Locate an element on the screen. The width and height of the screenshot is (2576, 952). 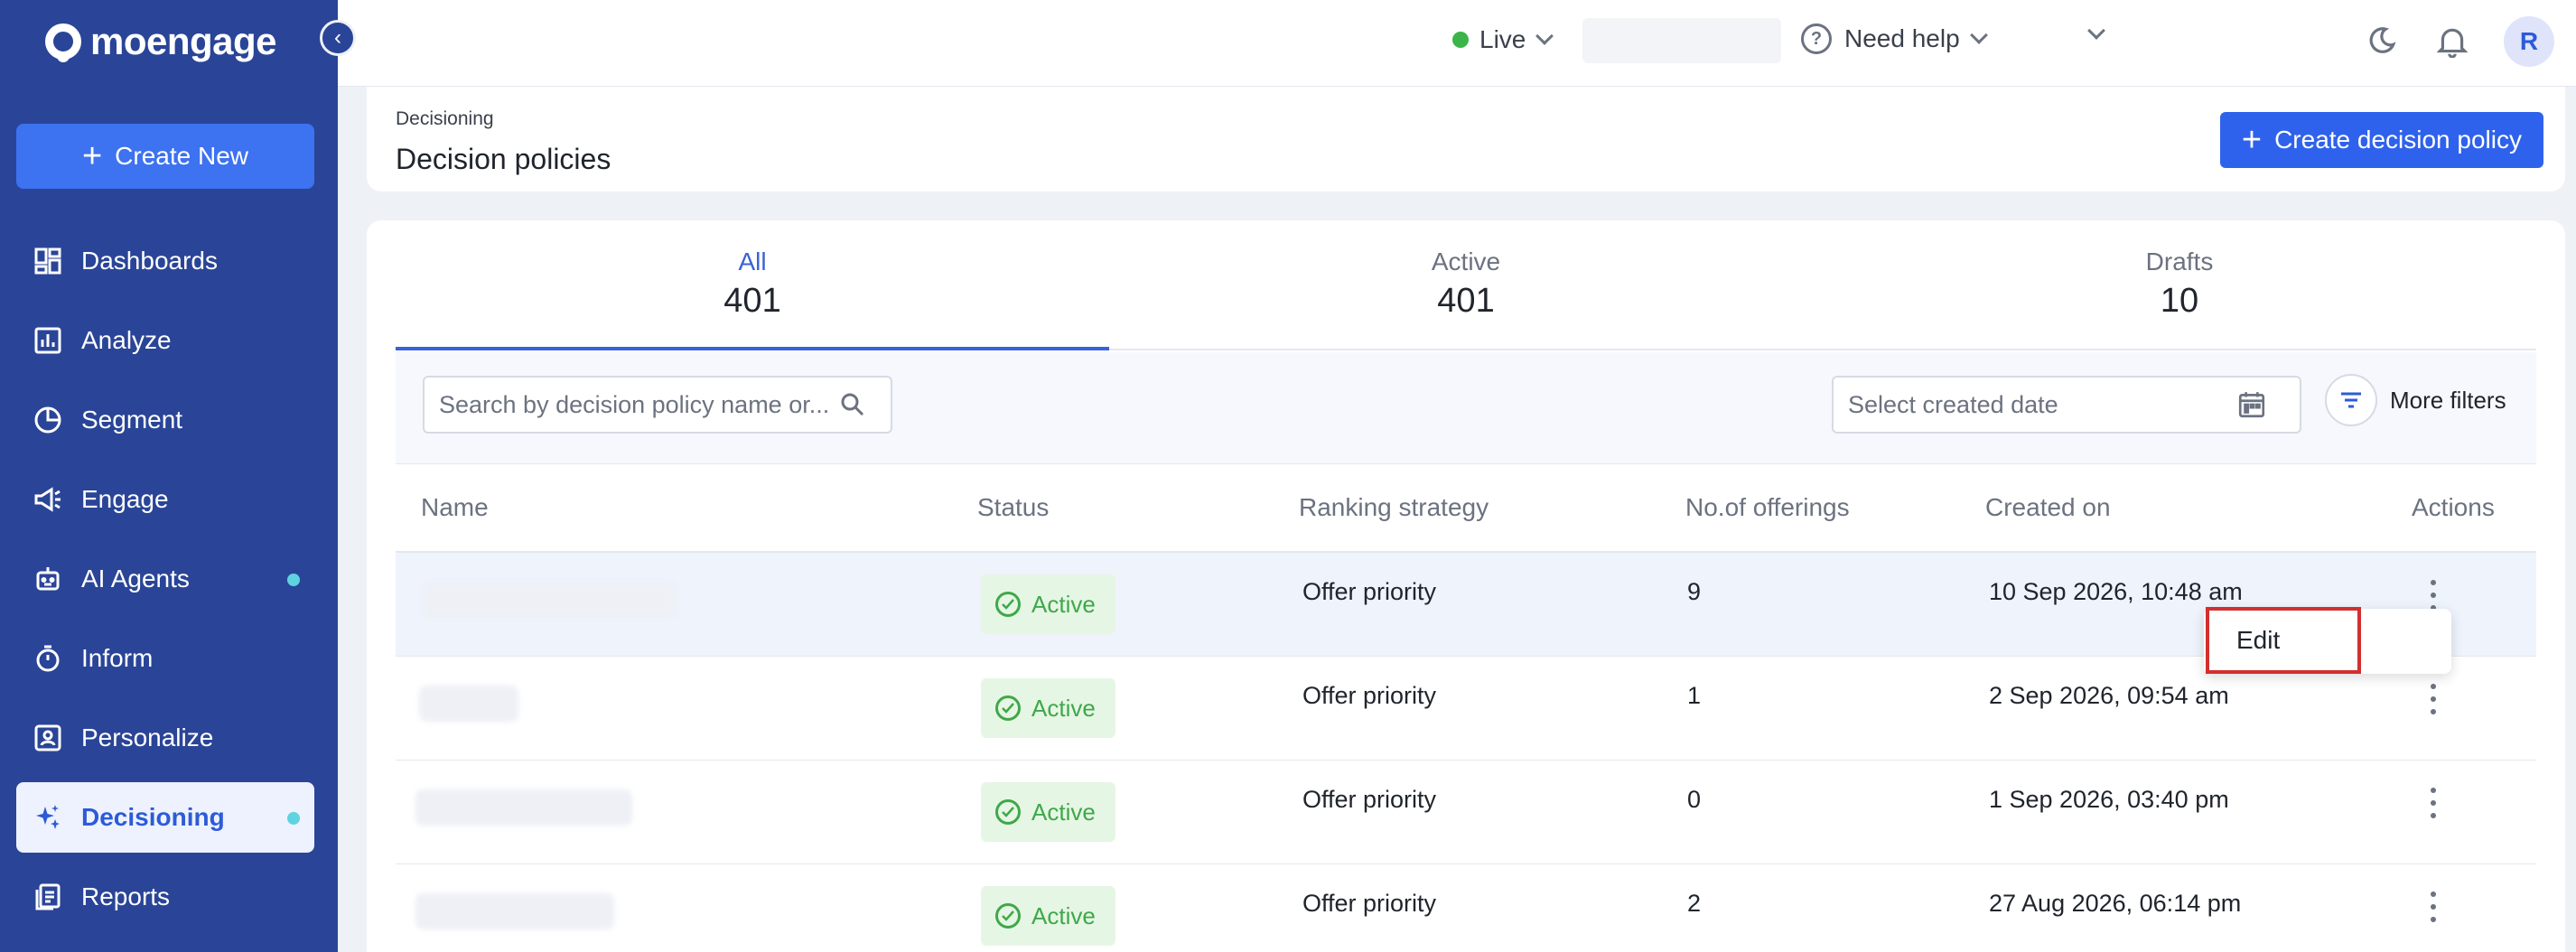
workspace-dropdown-toggle is located at coordinates (2091, 32).